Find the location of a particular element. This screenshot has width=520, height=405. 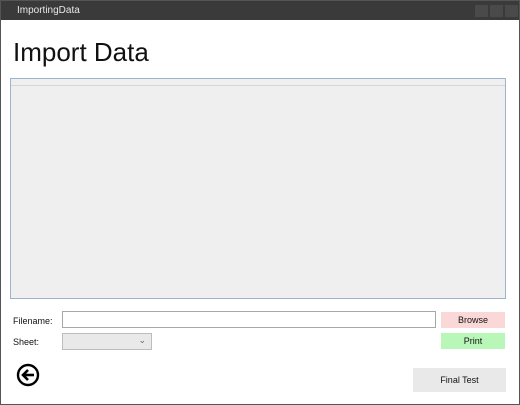

page-title: Import Data is located at coordinates (81, 52).